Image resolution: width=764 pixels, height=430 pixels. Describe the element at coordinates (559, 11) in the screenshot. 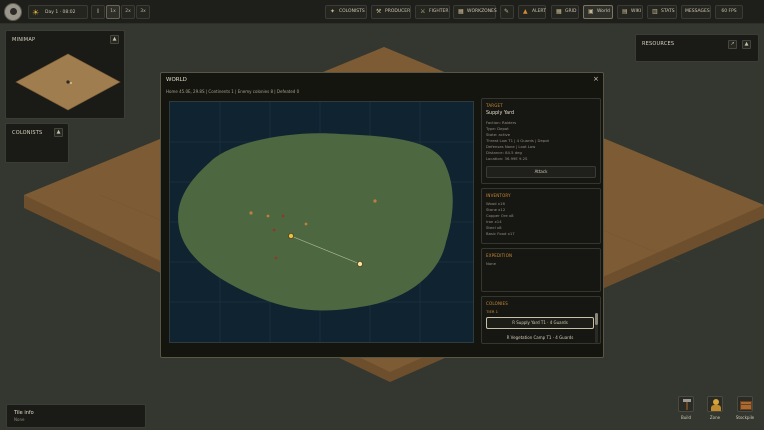

I see `grid-icon: ▦` at that location.